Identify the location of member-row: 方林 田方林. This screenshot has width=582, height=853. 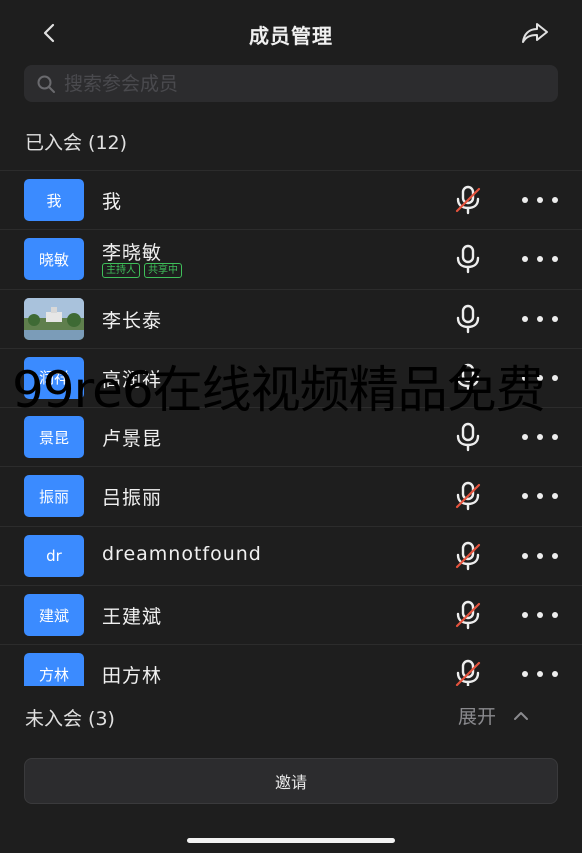
(291, 665).